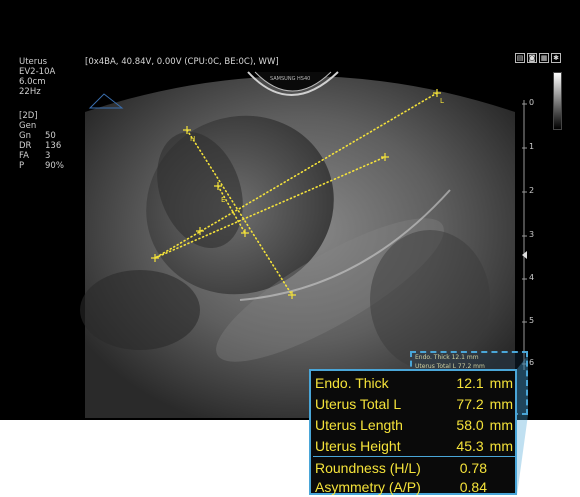 The height and width of the screenshot is (497, 580). I want to click on frame-rate: 22Hz, so click(30, 92).